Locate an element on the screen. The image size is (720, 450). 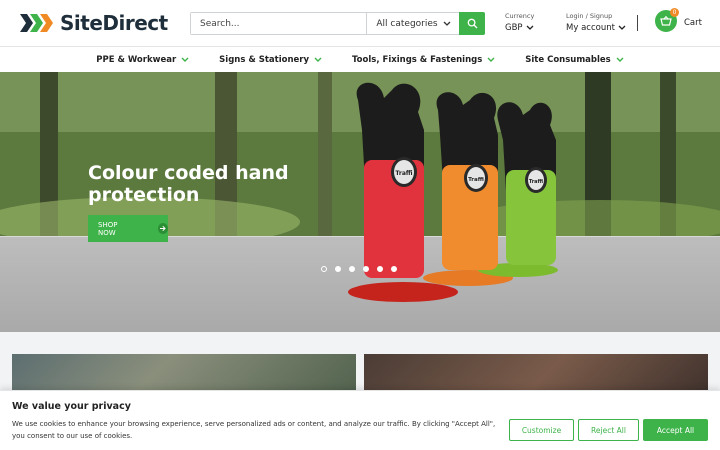
nav-item-ppe-workwear: PPE & Workwear is located at coordinates (142, 60).